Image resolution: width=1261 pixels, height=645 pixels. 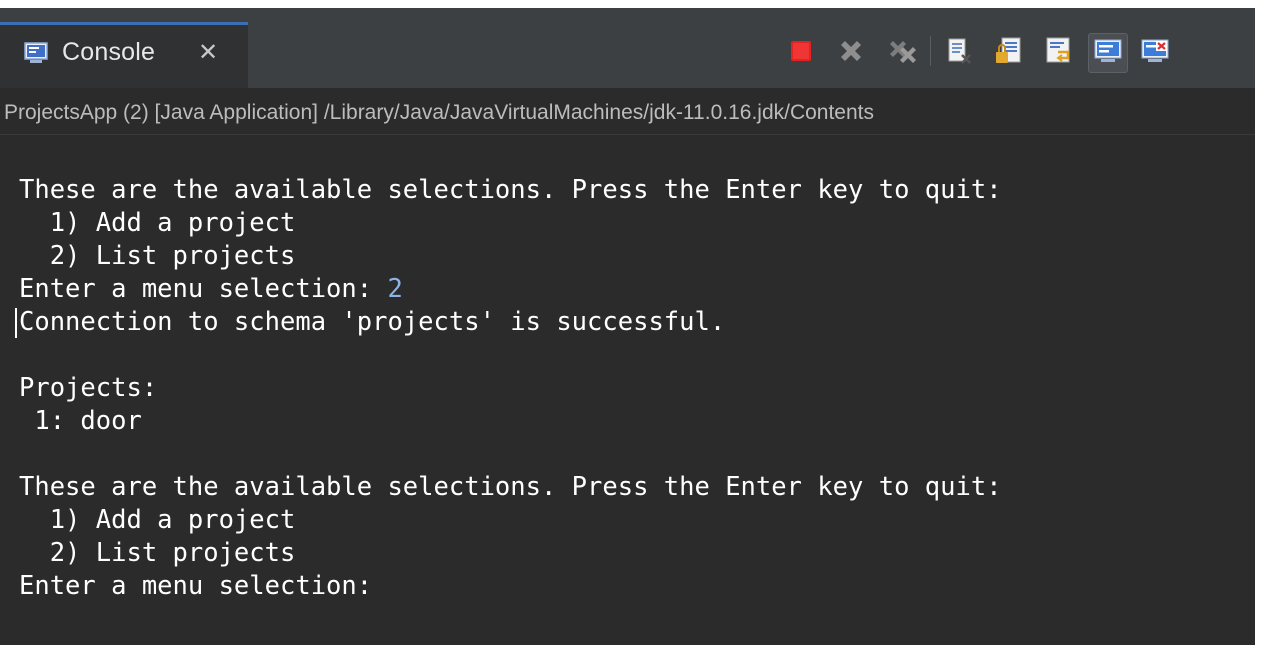 I want to click on terminate-icon, so click(x=801, y=53).